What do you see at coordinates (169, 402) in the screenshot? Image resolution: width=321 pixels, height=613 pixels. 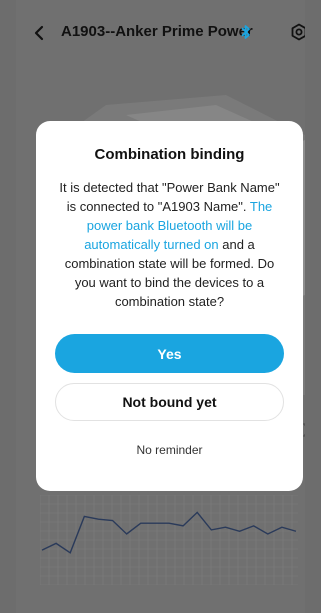 I see `not-bound-yet-button: Not bound yet` at bounding box center [169, 402].